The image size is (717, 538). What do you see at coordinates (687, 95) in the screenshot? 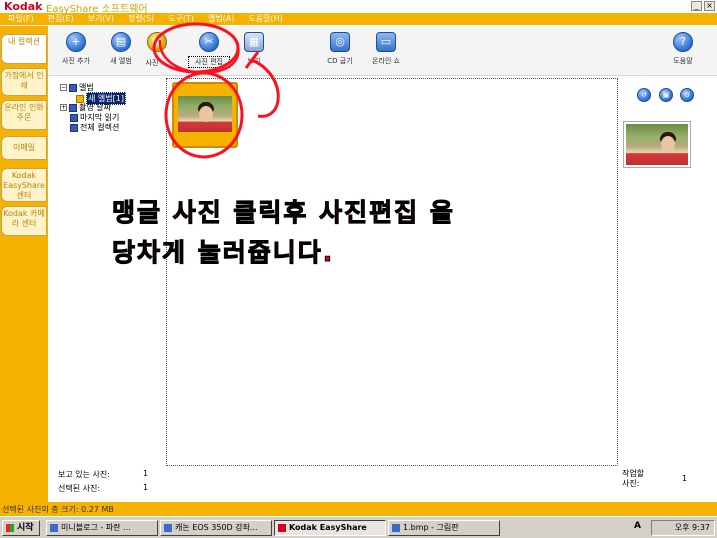
I see `options-icon: ⚙` at bounding box center [687, 95].